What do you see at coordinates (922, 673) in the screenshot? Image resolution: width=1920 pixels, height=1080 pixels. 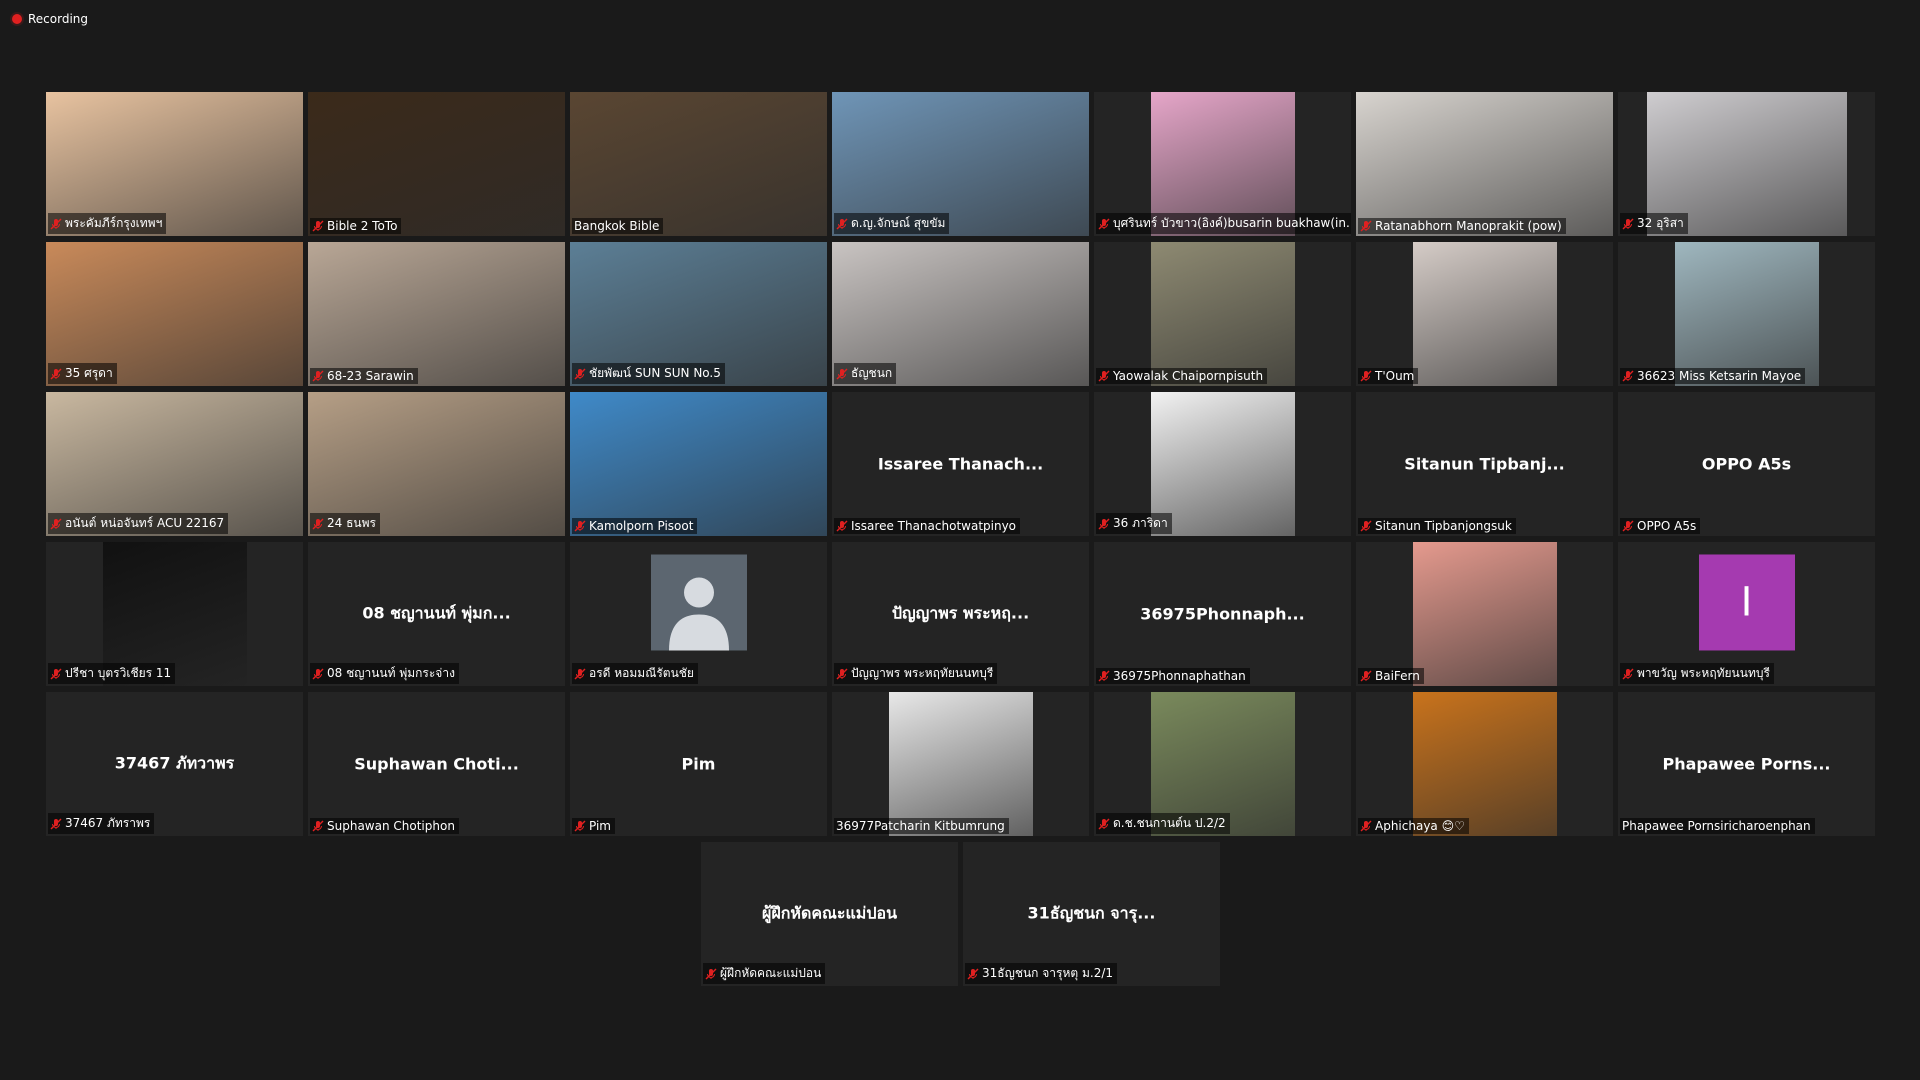 I see `participant-name-text: ปัญญาพร พระหฤทัยนนทบุรี` at bounding box center [922, 673].